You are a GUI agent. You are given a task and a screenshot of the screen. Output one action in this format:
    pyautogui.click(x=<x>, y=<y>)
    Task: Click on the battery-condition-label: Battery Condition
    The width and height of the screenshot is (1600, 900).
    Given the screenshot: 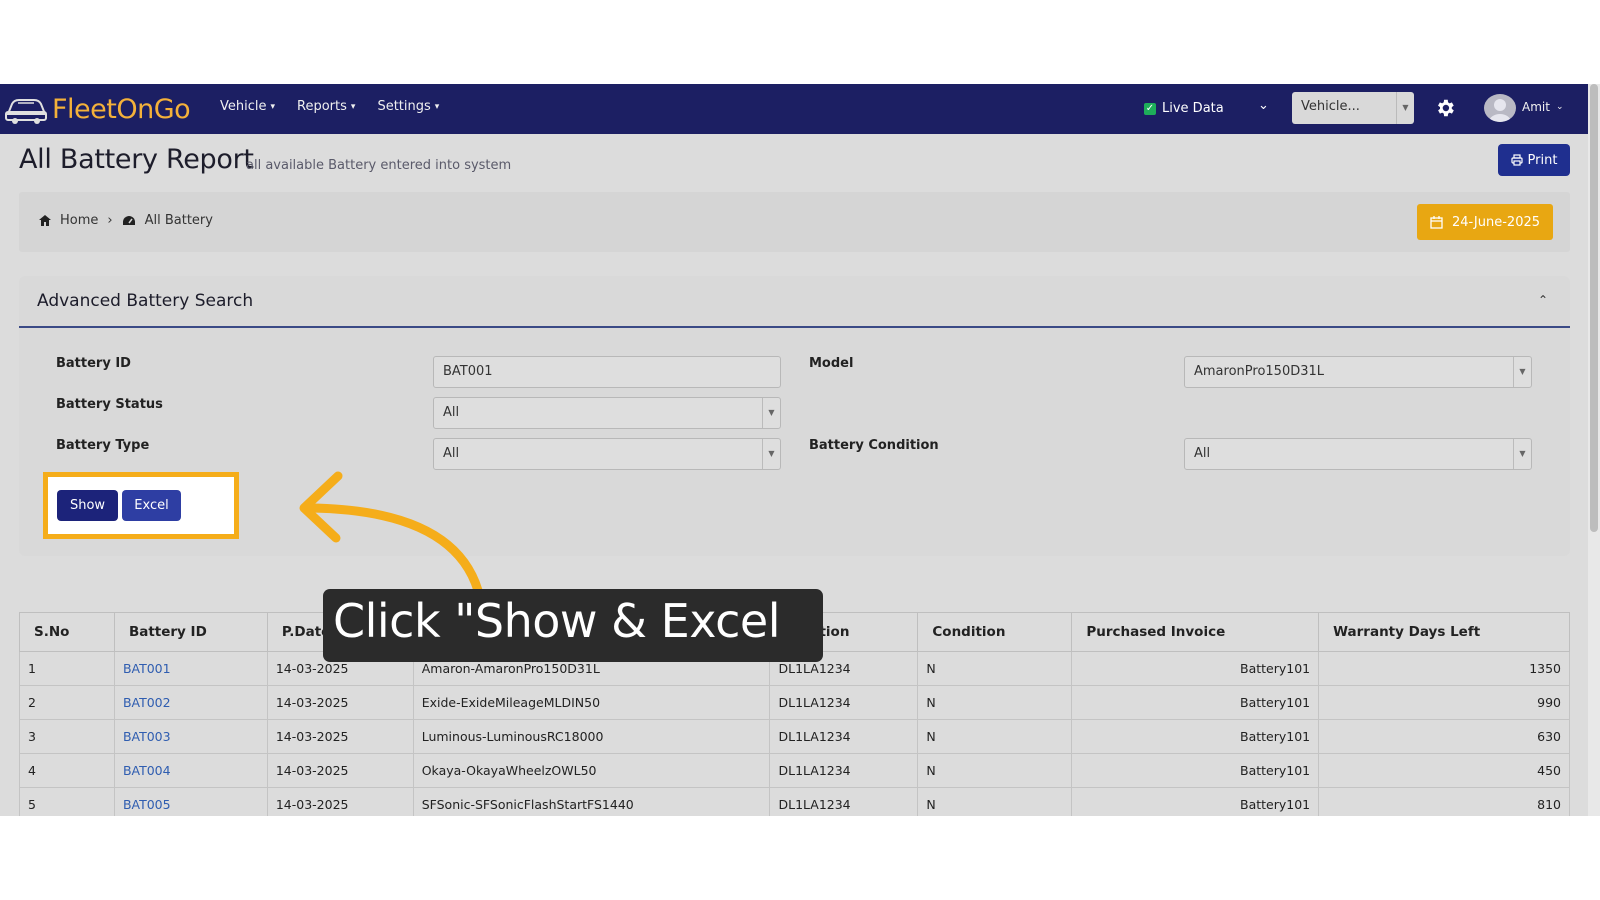 What is the action you would take?
    pyautogui.click(x=874, y=445)
    